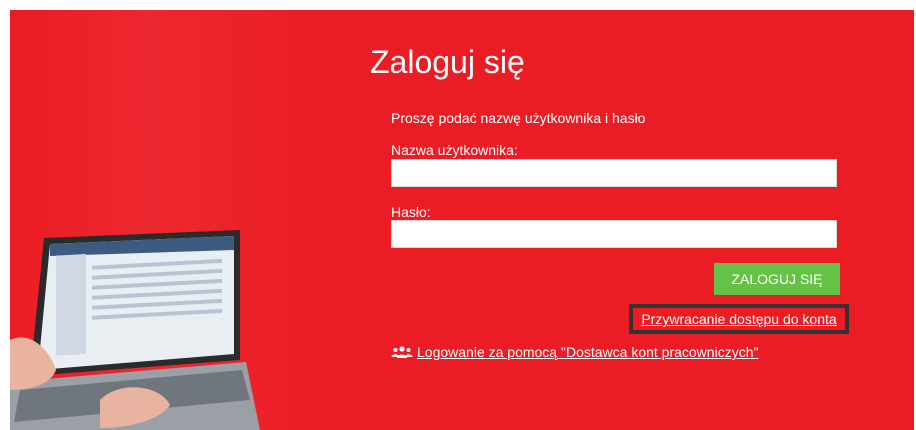  Describe the element at coordinates (518, 118) in the screenshot. I see `login-prompt: Proszę podać nazwę użytkownika i hasło` at that location.